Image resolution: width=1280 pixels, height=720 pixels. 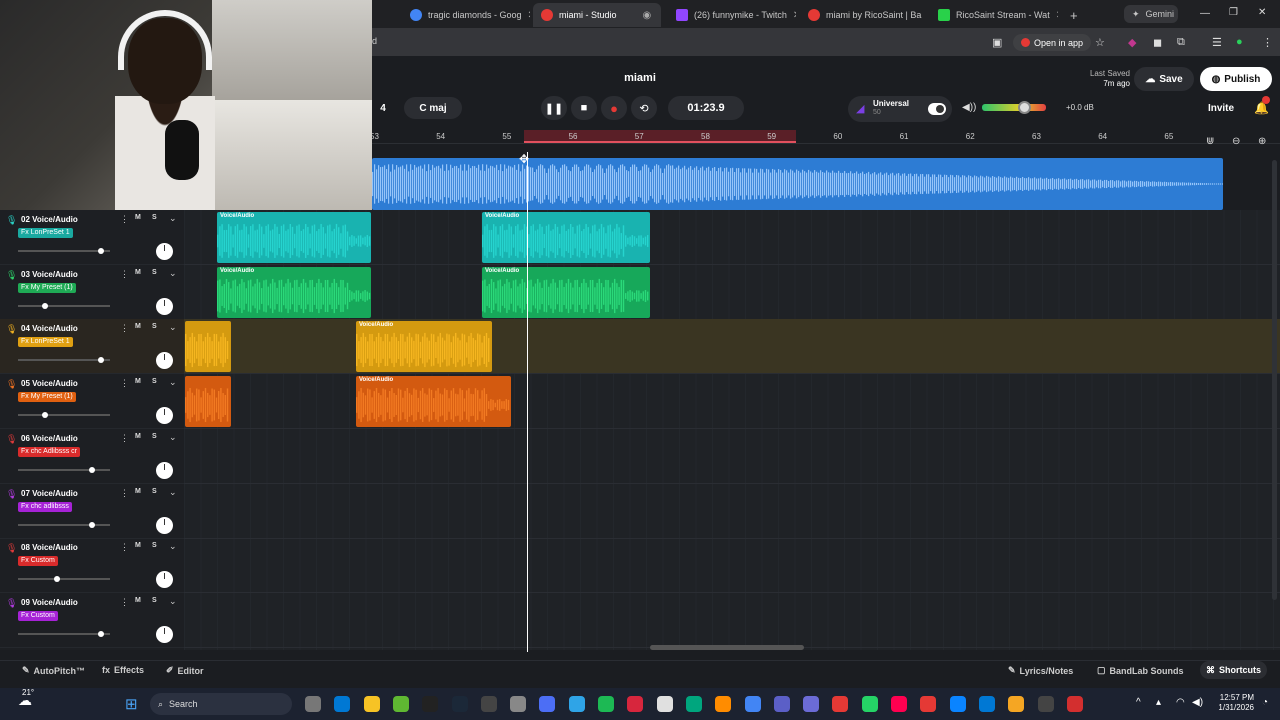 What do you see at coordinates (864, 15) in the screenshot?
I see `tab-bandlab-song: miami by RicoSaint | Ba ✕` at bounding box center [864, 15].